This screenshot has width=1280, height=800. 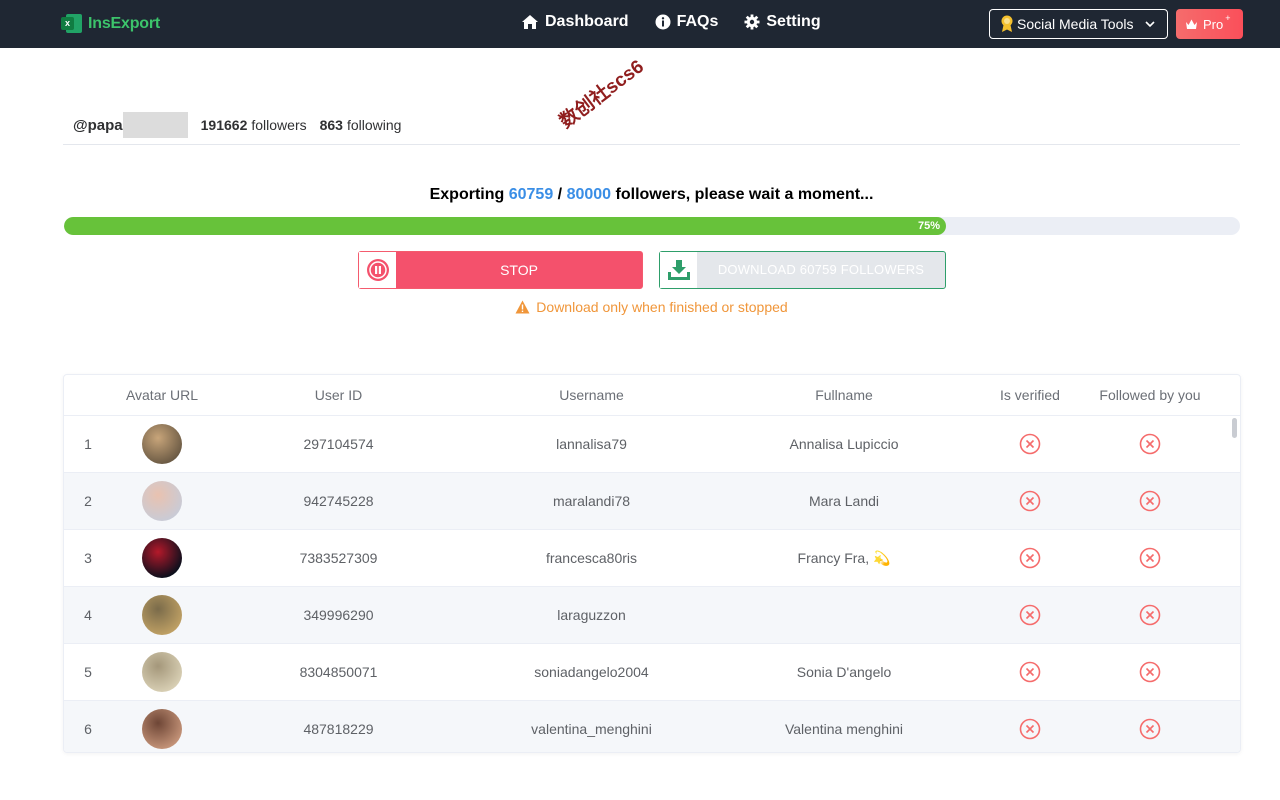 What do you see at coordinates (88, 501) in the screenshot?
I see `row-index: 2` at bounding box center [88, 501].